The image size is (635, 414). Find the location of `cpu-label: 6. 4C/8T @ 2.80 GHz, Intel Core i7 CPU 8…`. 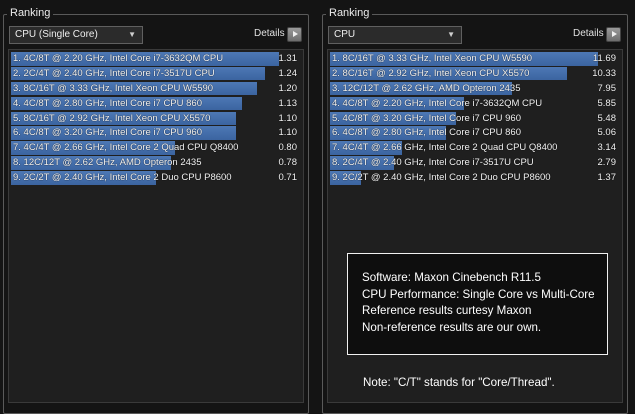

cpu-label: 6. 4C/8T @ 2.80 GHz, Intel Core i7 CPU 8… is located at coordinates (426, 133).